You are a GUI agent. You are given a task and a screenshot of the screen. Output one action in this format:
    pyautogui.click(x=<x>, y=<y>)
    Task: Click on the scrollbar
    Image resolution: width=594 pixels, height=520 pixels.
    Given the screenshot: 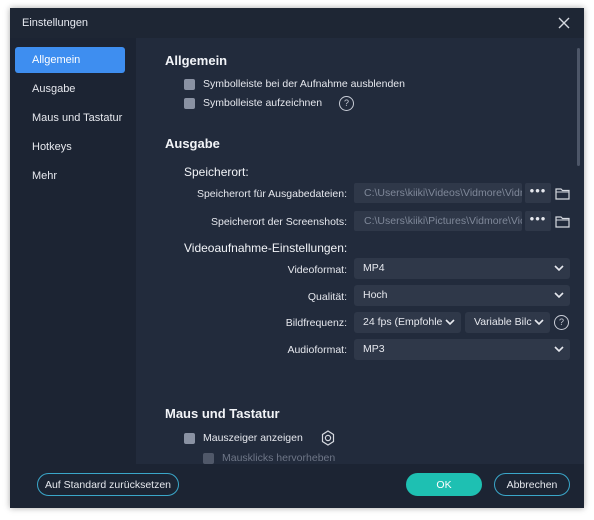 What is the action you would take?
    pyautogui.click(x=578, y=107)
    